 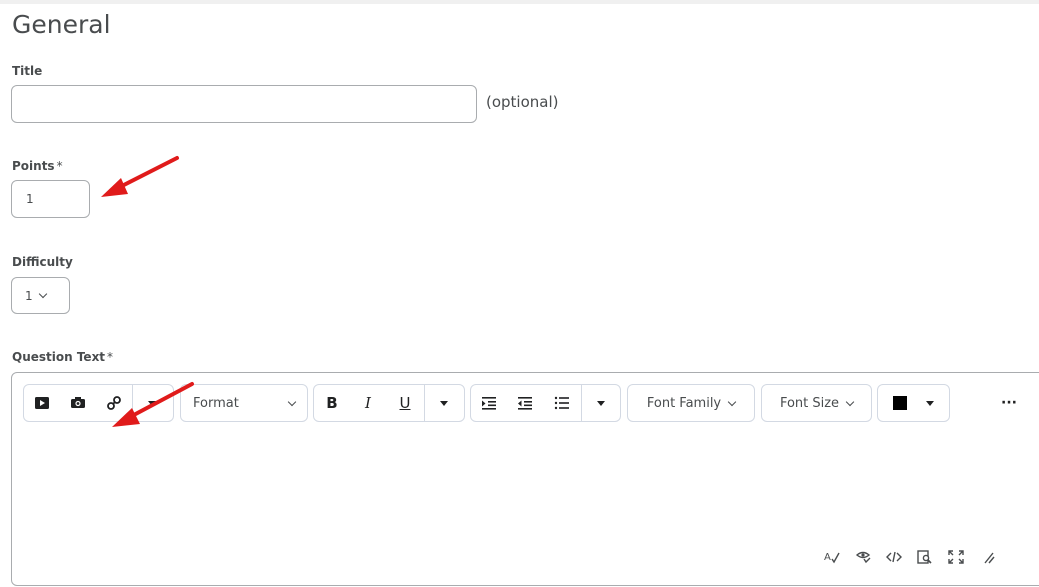 What do you see at coordinates (809, 403) in the screenshot?
I see `font-size-label: Font Size` at bounding box center [809, 403].